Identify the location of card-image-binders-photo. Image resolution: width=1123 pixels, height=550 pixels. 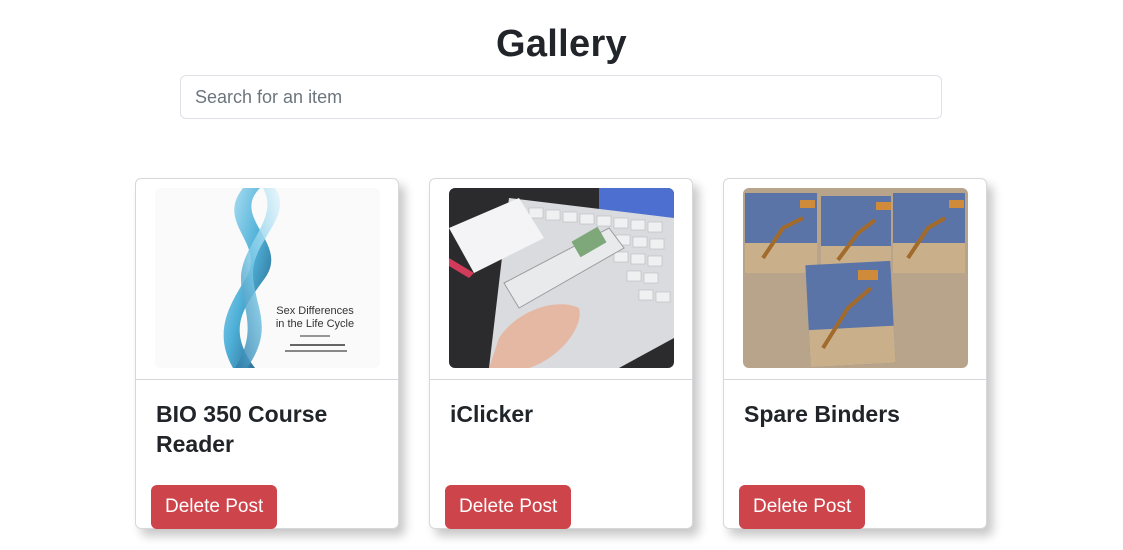
(855, 278).